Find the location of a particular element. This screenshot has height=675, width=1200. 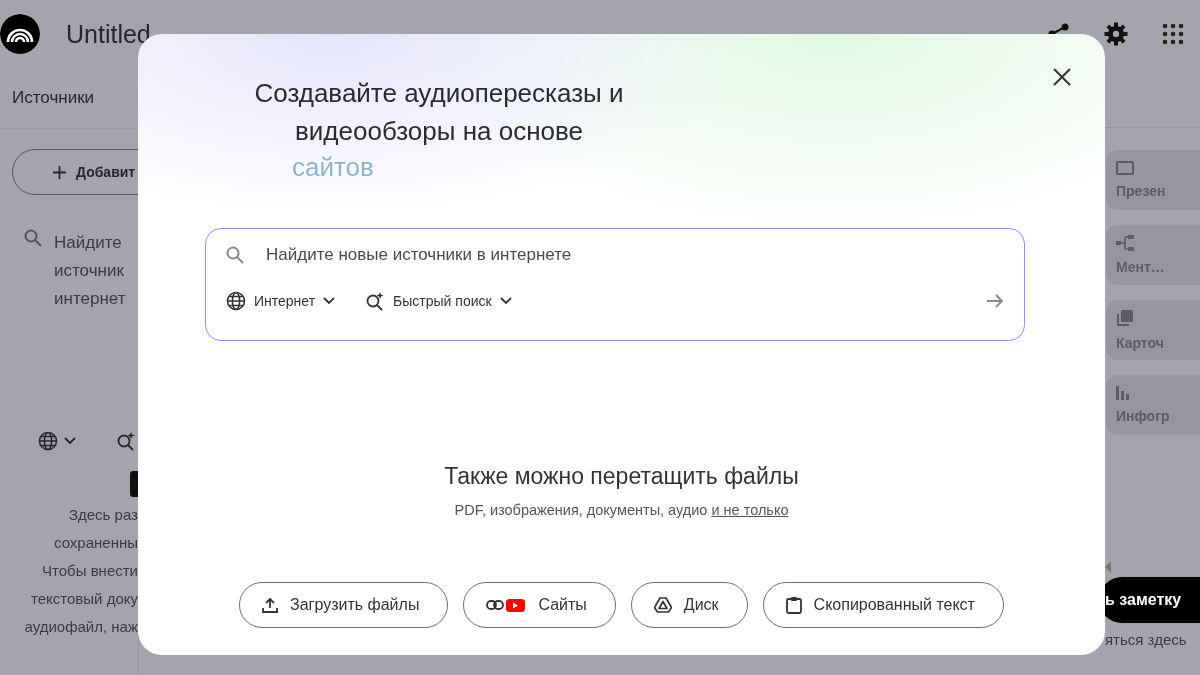

dialog-heading: Создавайте аудиопересказы и видеообзоры на основе is located at coordinates (439, 112).